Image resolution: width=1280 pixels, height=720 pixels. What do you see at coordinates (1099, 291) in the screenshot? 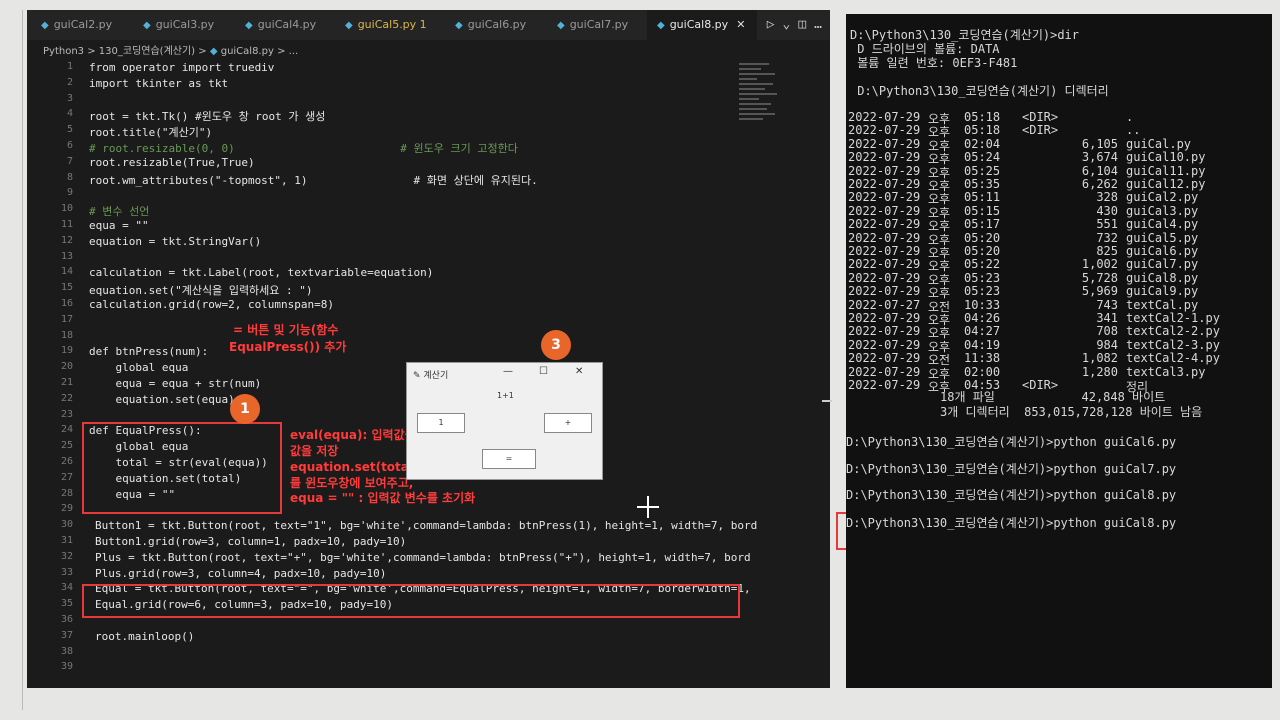
I see `dir-entry-size: 5,969` at bounding box center [1099, 291].